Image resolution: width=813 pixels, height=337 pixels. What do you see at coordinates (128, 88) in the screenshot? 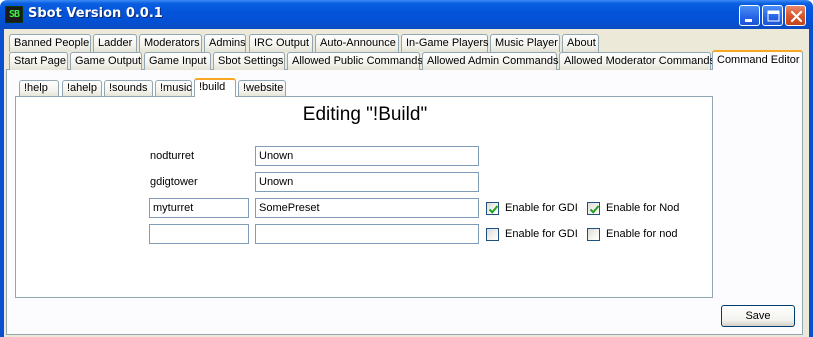
I see `command-tab-sounds: !sounds` at bounding box center [128, 88].